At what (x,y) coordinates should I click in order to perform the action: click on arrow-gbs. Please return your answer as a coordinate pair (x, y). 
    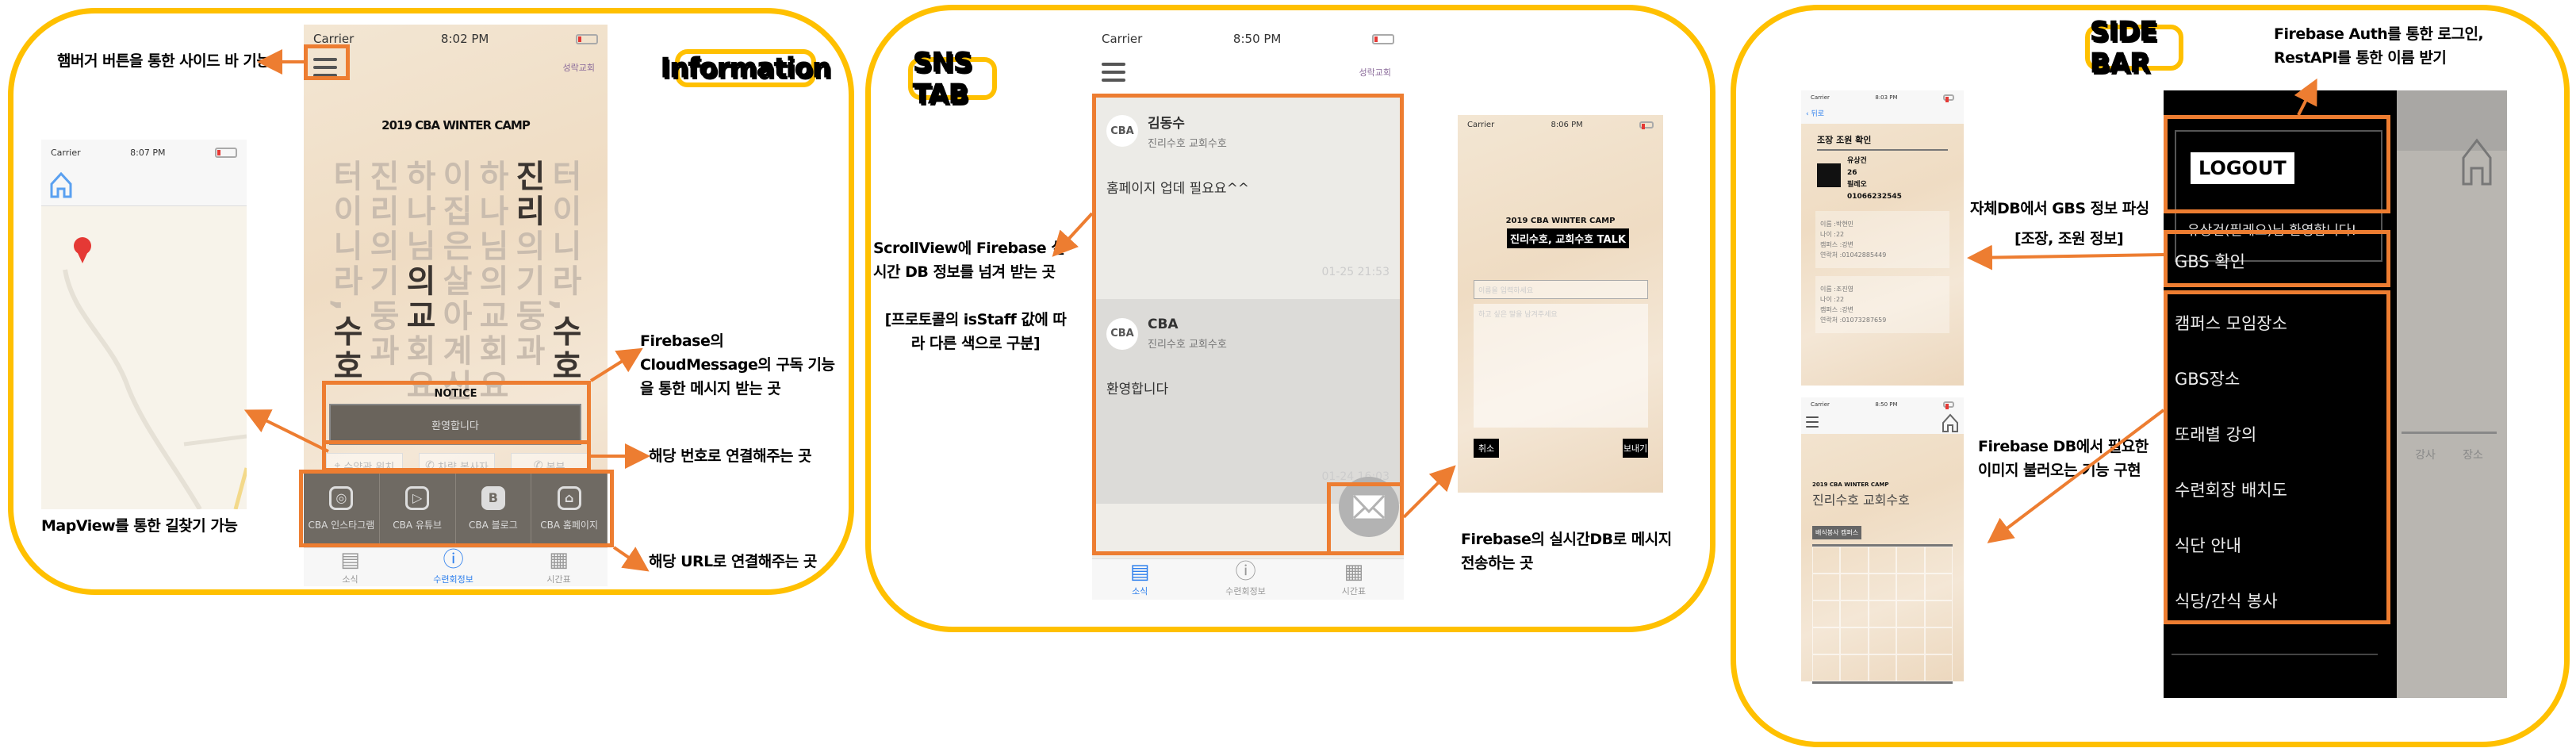
    Looking at the image, I should click on (2066, 257).